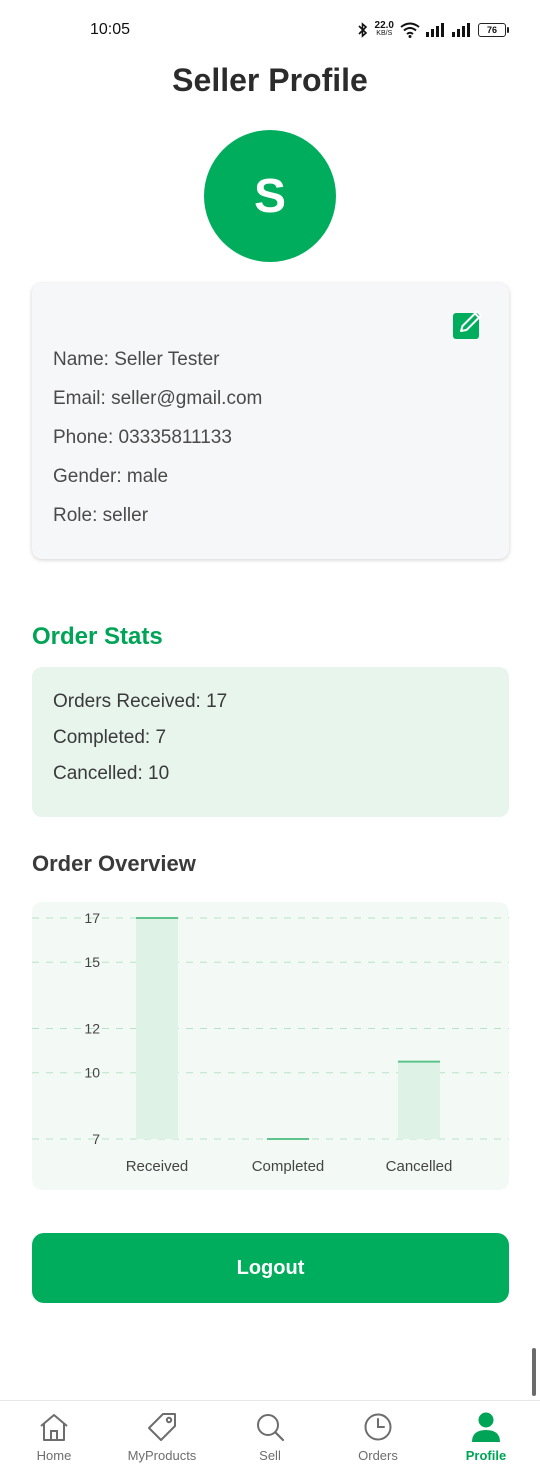 This screenshot has height=1479, width=540. I want to click on scrollbar, so click(534, 1372).